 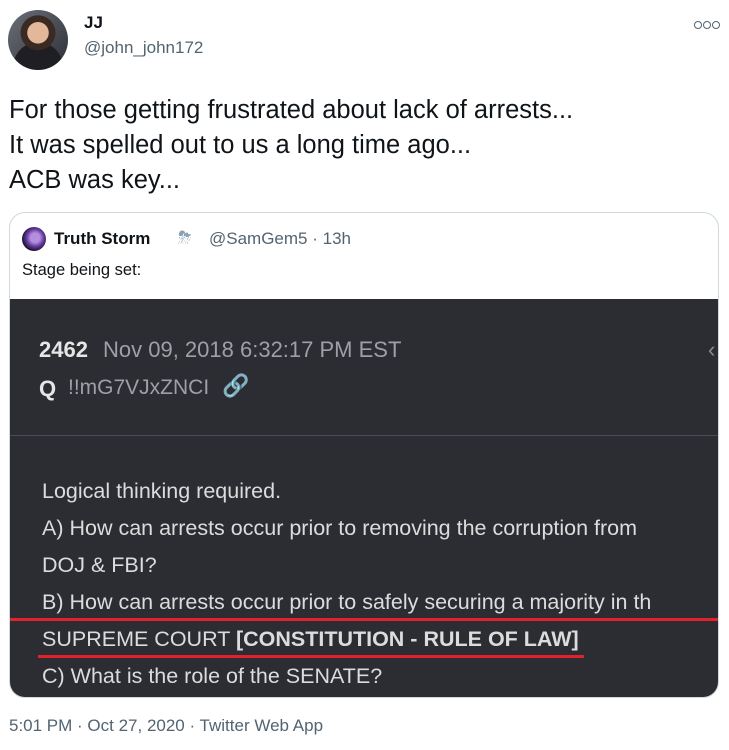 What do you see at coordinates (162, 491) in the screenshot?
I see `post-line: Logical thinking required.` at bounding box center [162, 491].